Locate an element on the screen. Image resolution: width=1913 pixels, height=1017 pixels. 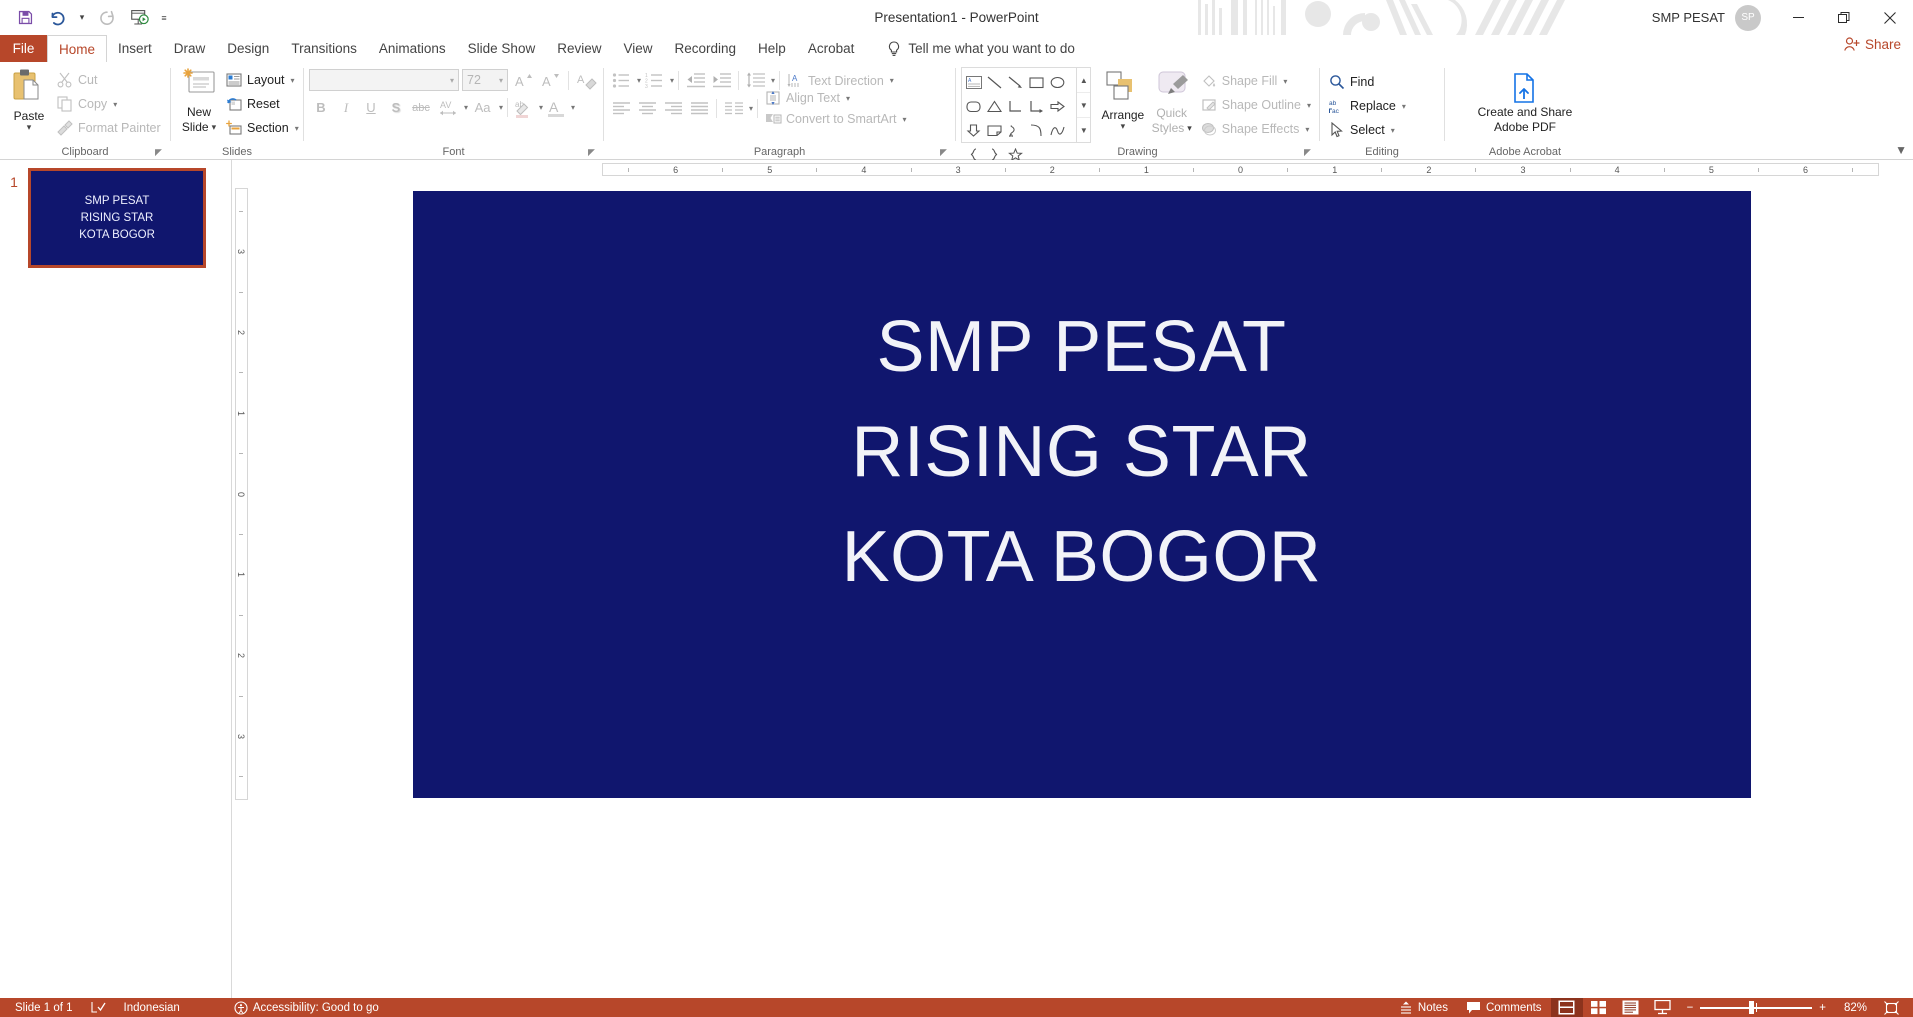
close-button is located at coordinates (1890, 17).